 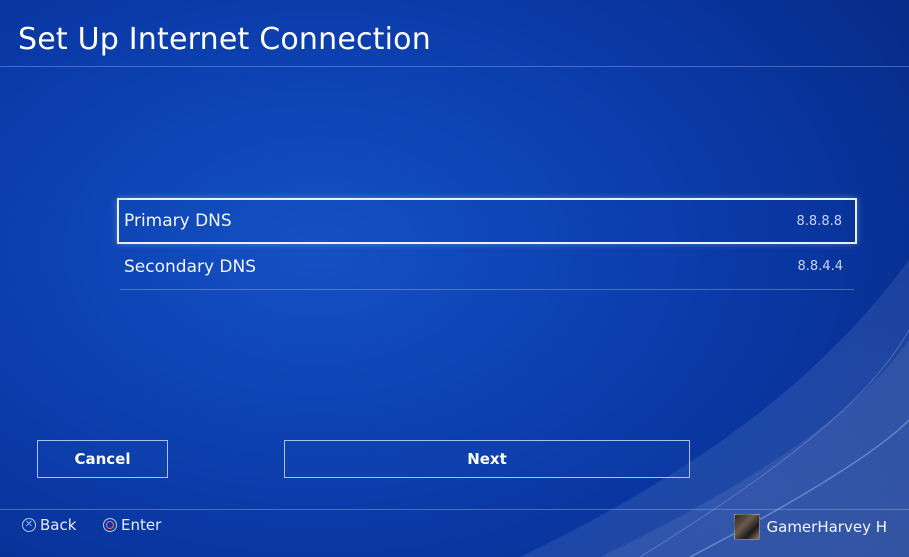 I want to click on secondary-dns-row: Secondary DNS 8.8.4.4, so click(x=487, y=267).